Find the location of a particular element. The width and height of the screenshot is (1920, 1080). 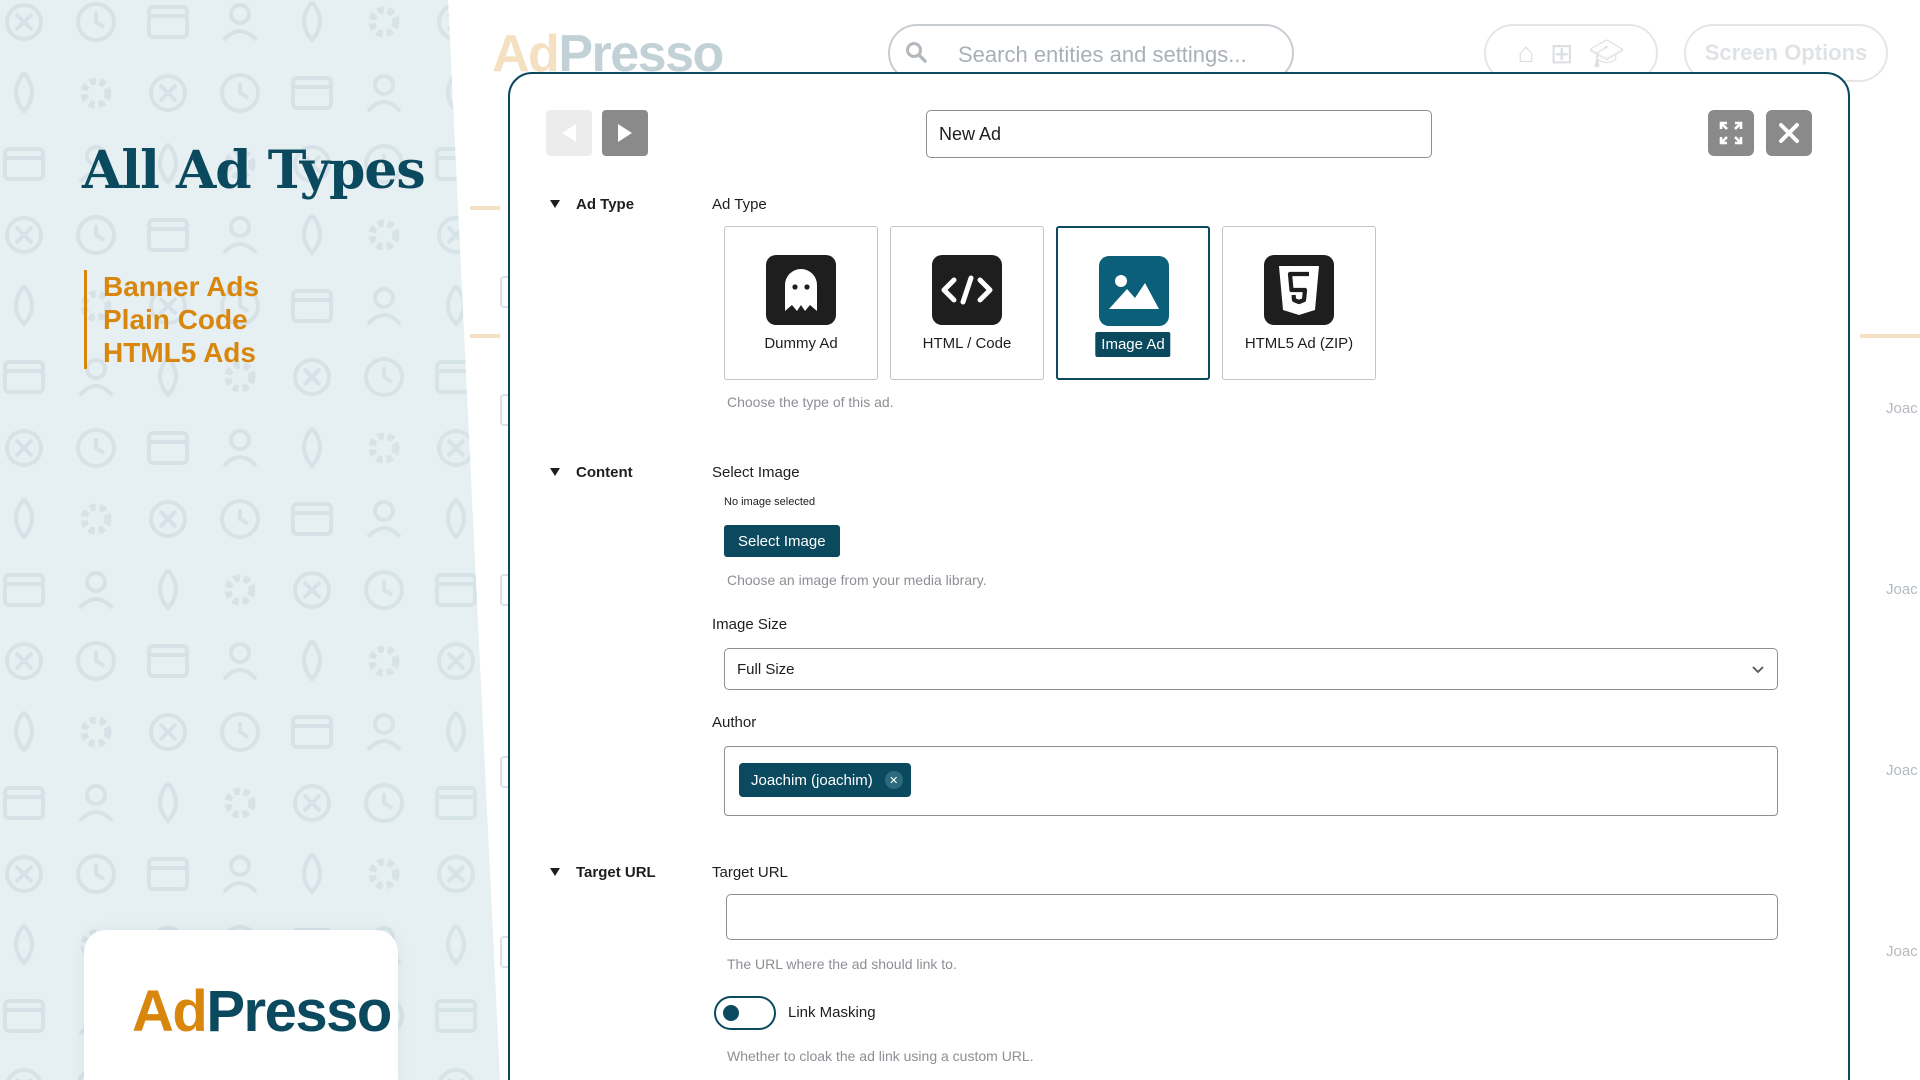

ad-type-label: Ad Type is located at coordinates (739, 204).